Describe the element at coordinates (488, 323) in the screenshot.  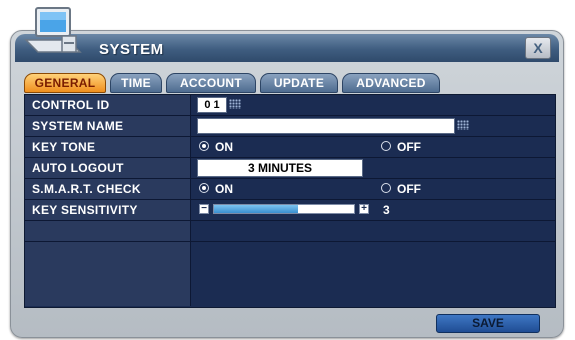
I see `save-button: SAVE` at that location.